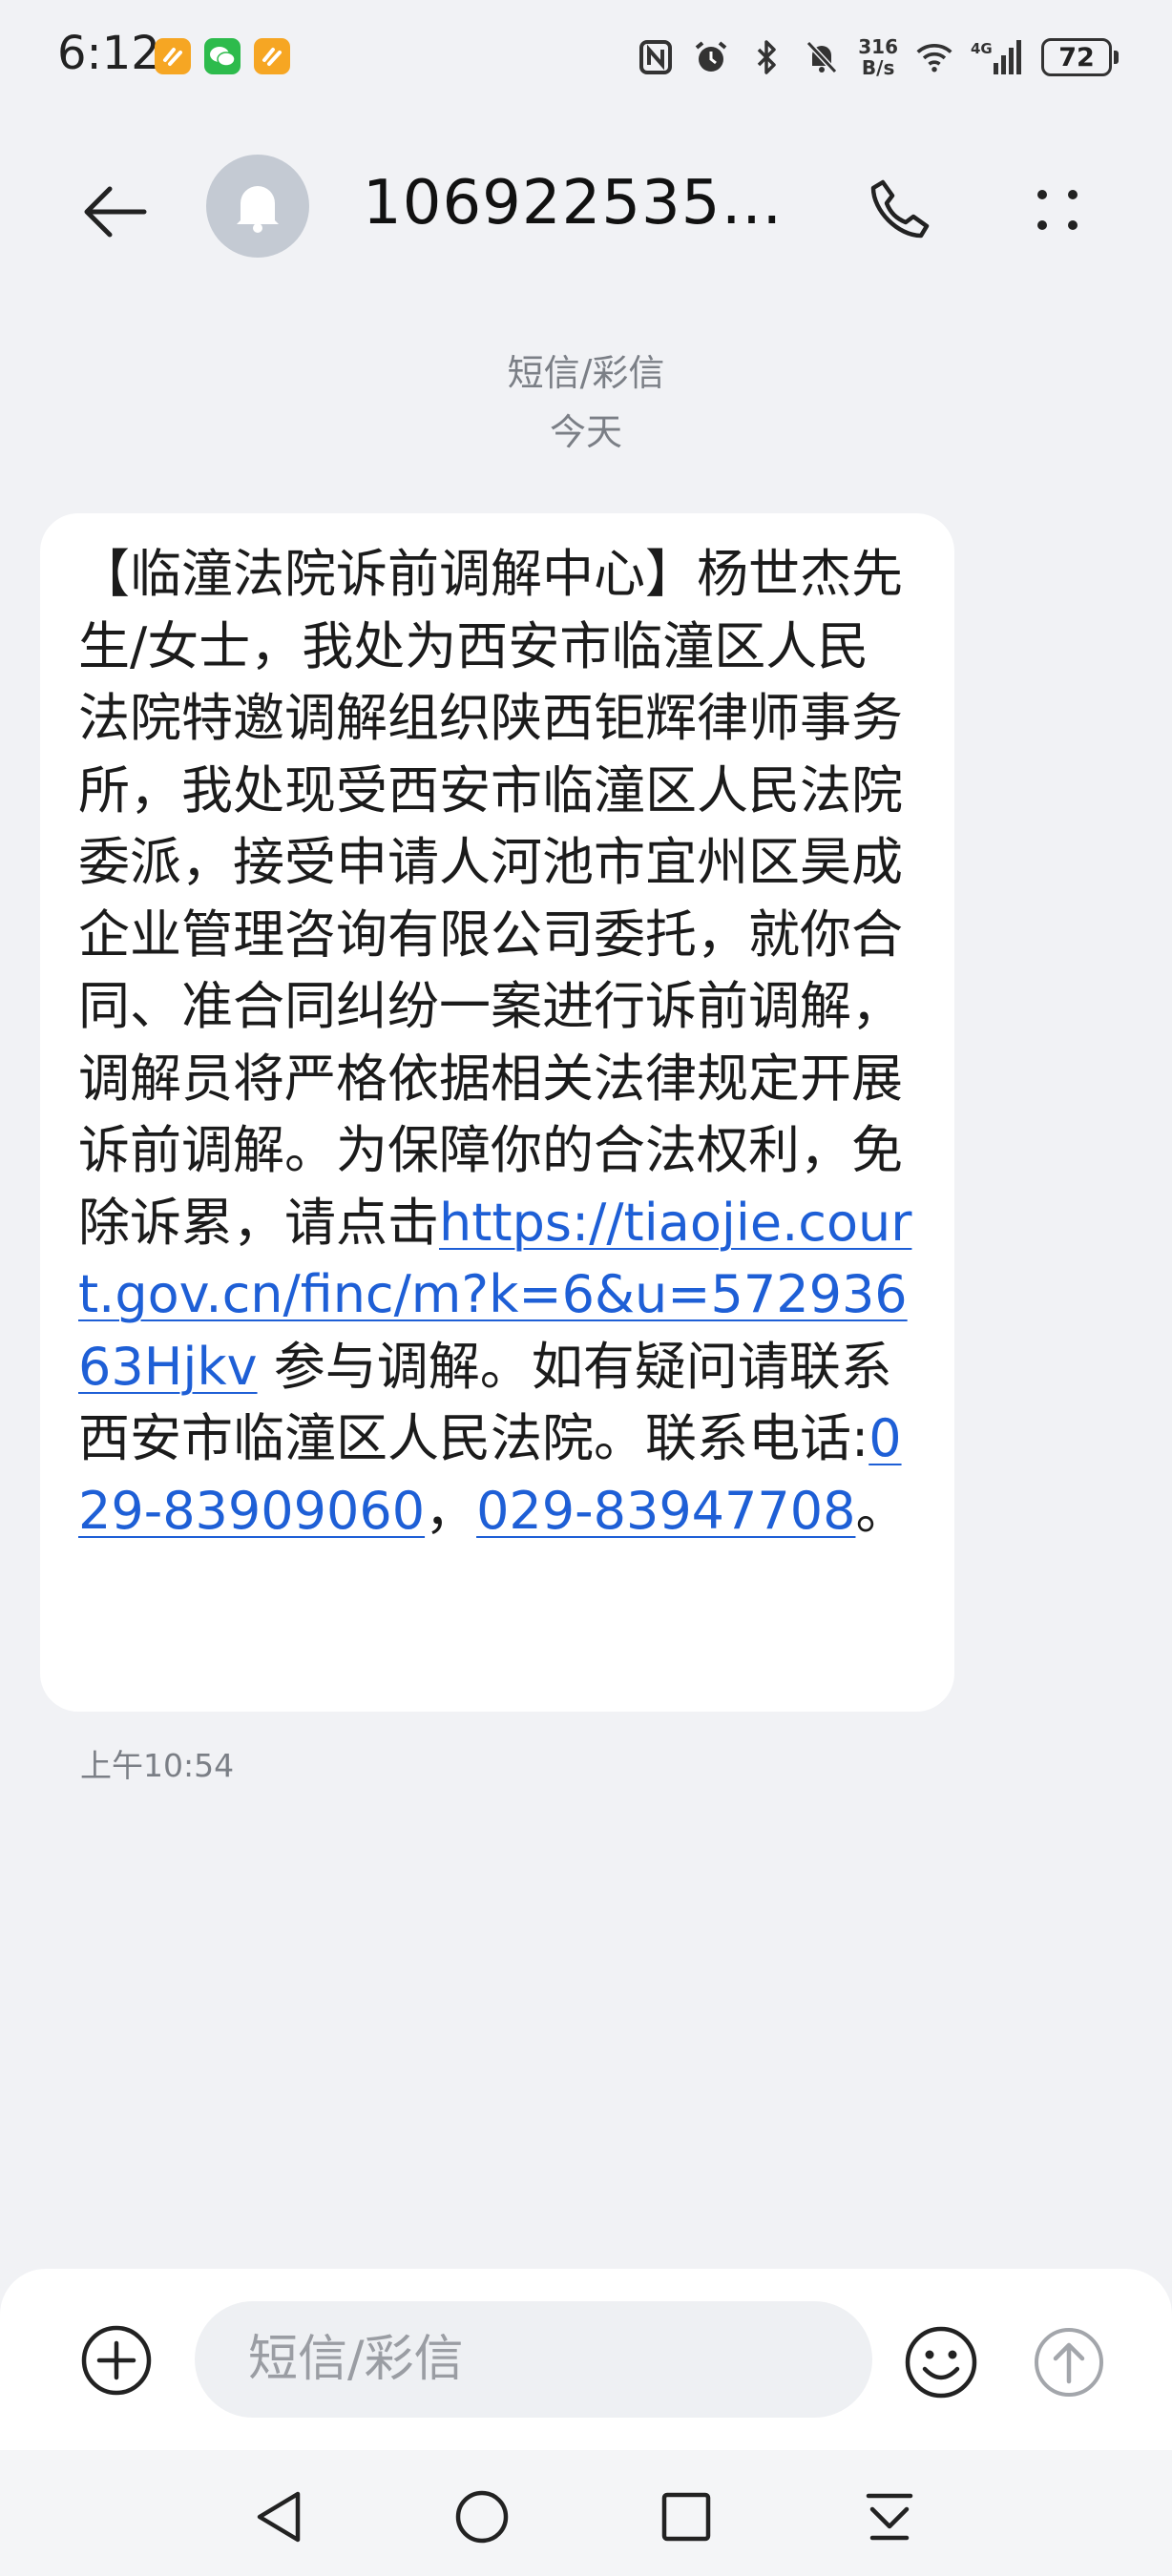 The height and width of the screenshot is (2576, 1172). Describe the element at coordinates (766, 57) in the screenshot. I see `bluetooth-icon` at that location.